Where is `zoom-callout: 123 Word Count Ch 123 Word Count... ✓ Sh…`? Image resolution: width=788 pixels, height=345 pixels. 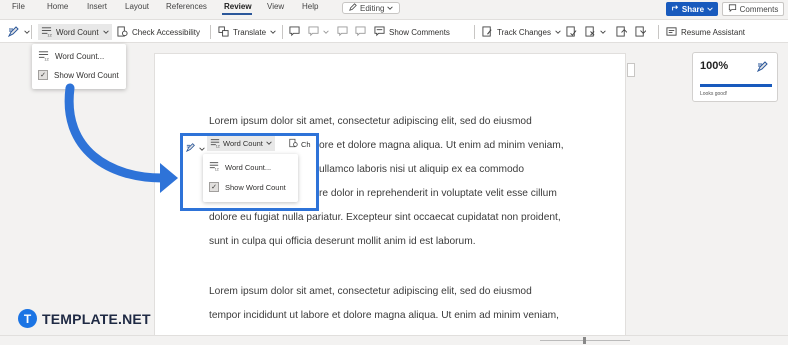
zoom-callout: 123 Word Count Ch 123 Word Count... ✓ Sh… is located at coordinates (249, 172).